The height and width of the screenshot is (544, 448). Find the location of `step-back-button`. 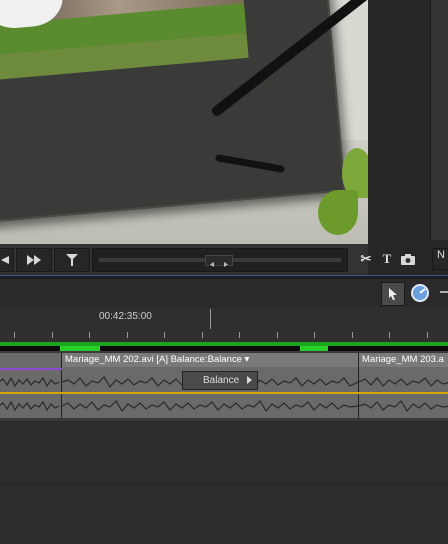

step-back-button is located at coordinates (7, 260).